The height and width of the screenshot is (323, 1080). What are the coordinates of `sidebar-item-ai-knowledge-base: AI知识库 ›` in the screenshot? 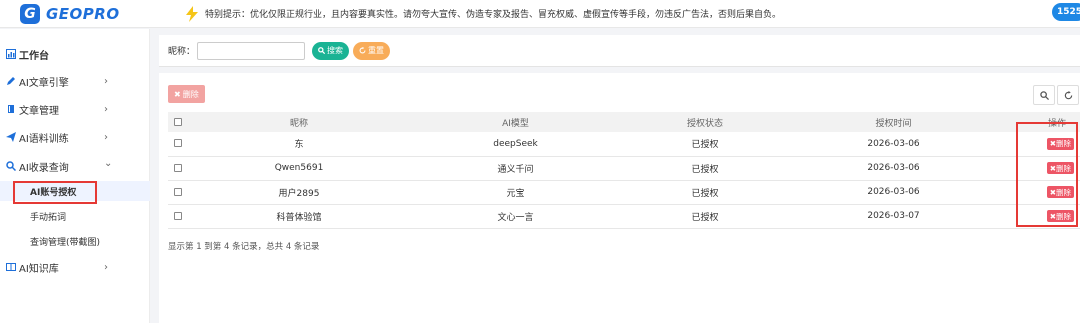 It's located at (75, 267).